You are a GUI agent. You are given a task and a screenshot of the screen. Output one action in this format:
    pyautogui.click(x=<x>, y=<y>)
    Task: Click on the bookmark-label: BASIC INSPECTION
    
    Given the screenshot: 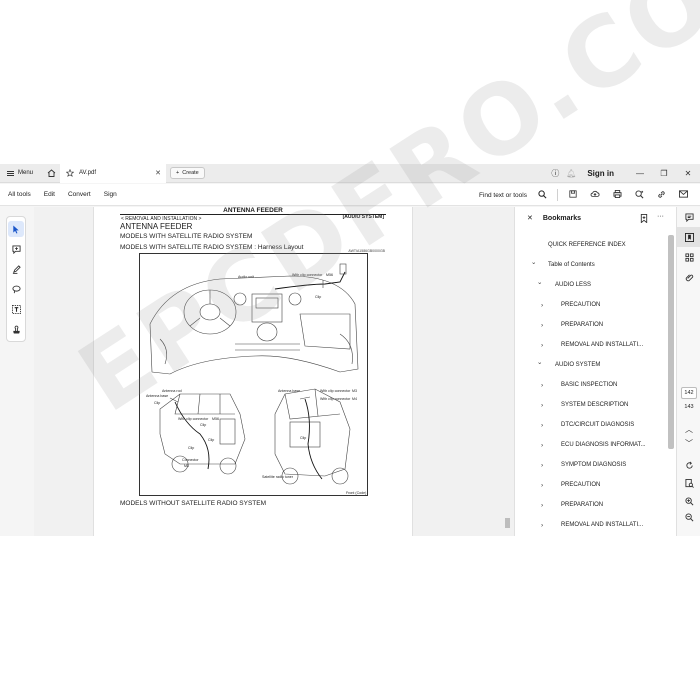 What is the action you would take?
    pyautogui.click(x=589, y=385)
    